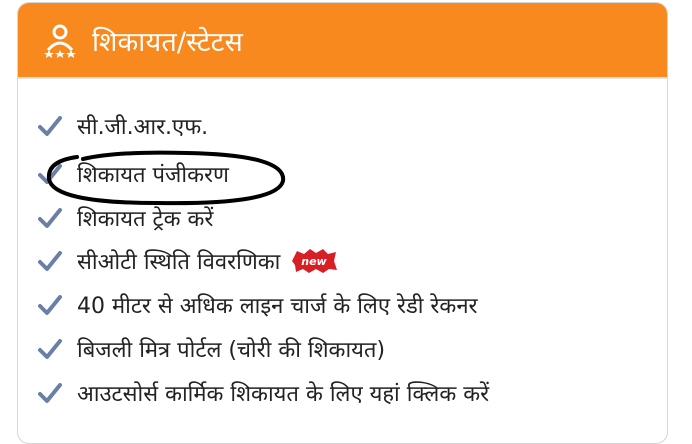 The width and height of the screenshot is (692, 444). I want to click on new-badge-icon: new, so click(315, 261).